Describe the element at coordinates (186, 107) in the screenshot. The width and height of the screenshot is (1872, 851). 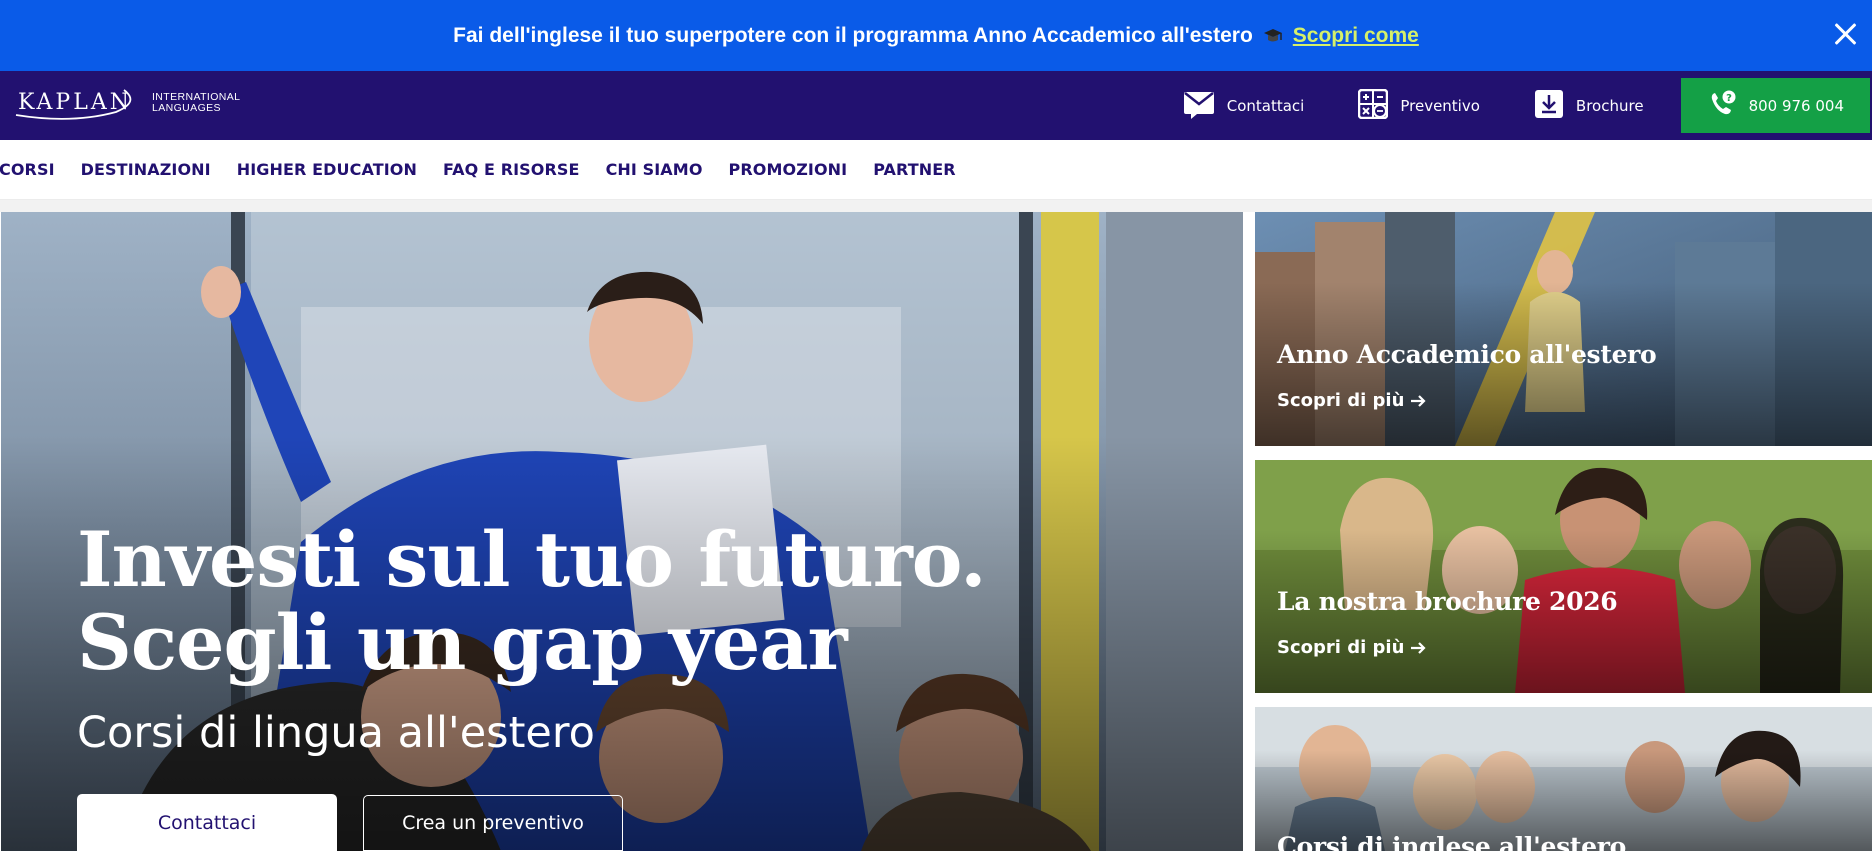
I see `logo-sub-line-2: LANGUAGES` at that location.